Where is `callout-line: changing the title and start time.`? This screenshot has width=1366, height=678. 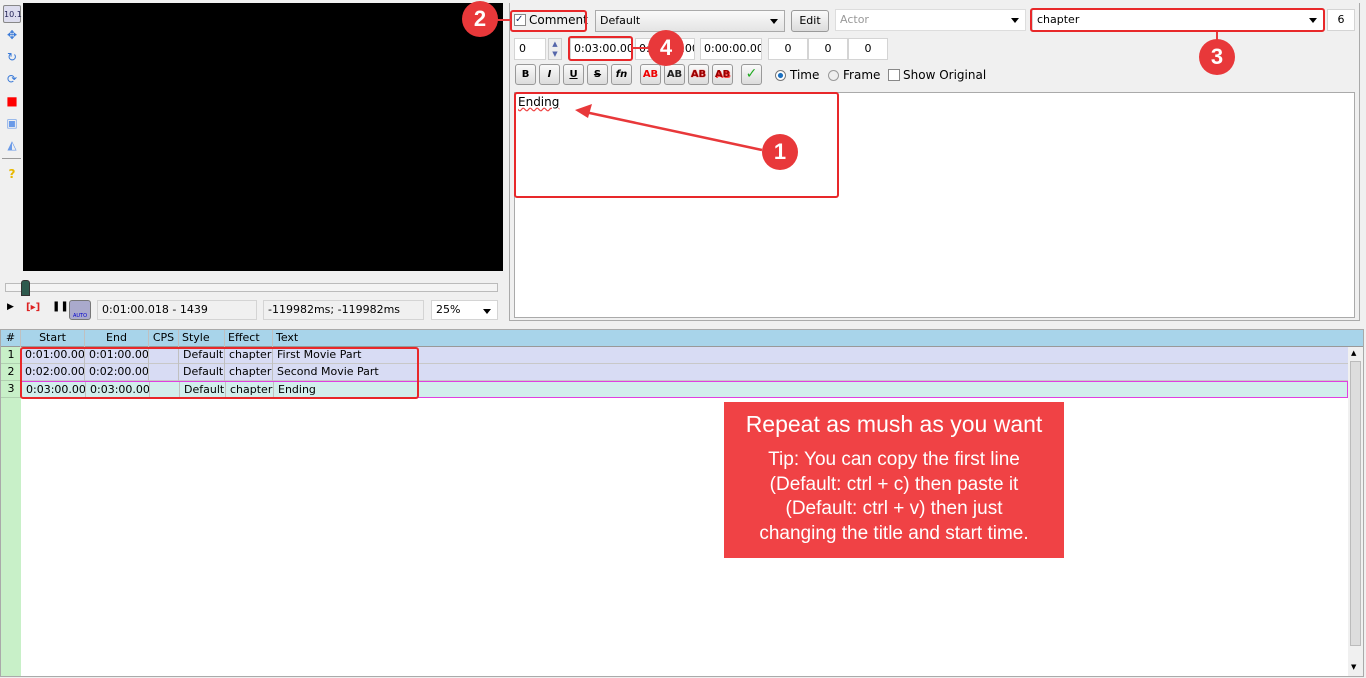 callout-line: changing the title and start time. is located at coordinates (894, 533).